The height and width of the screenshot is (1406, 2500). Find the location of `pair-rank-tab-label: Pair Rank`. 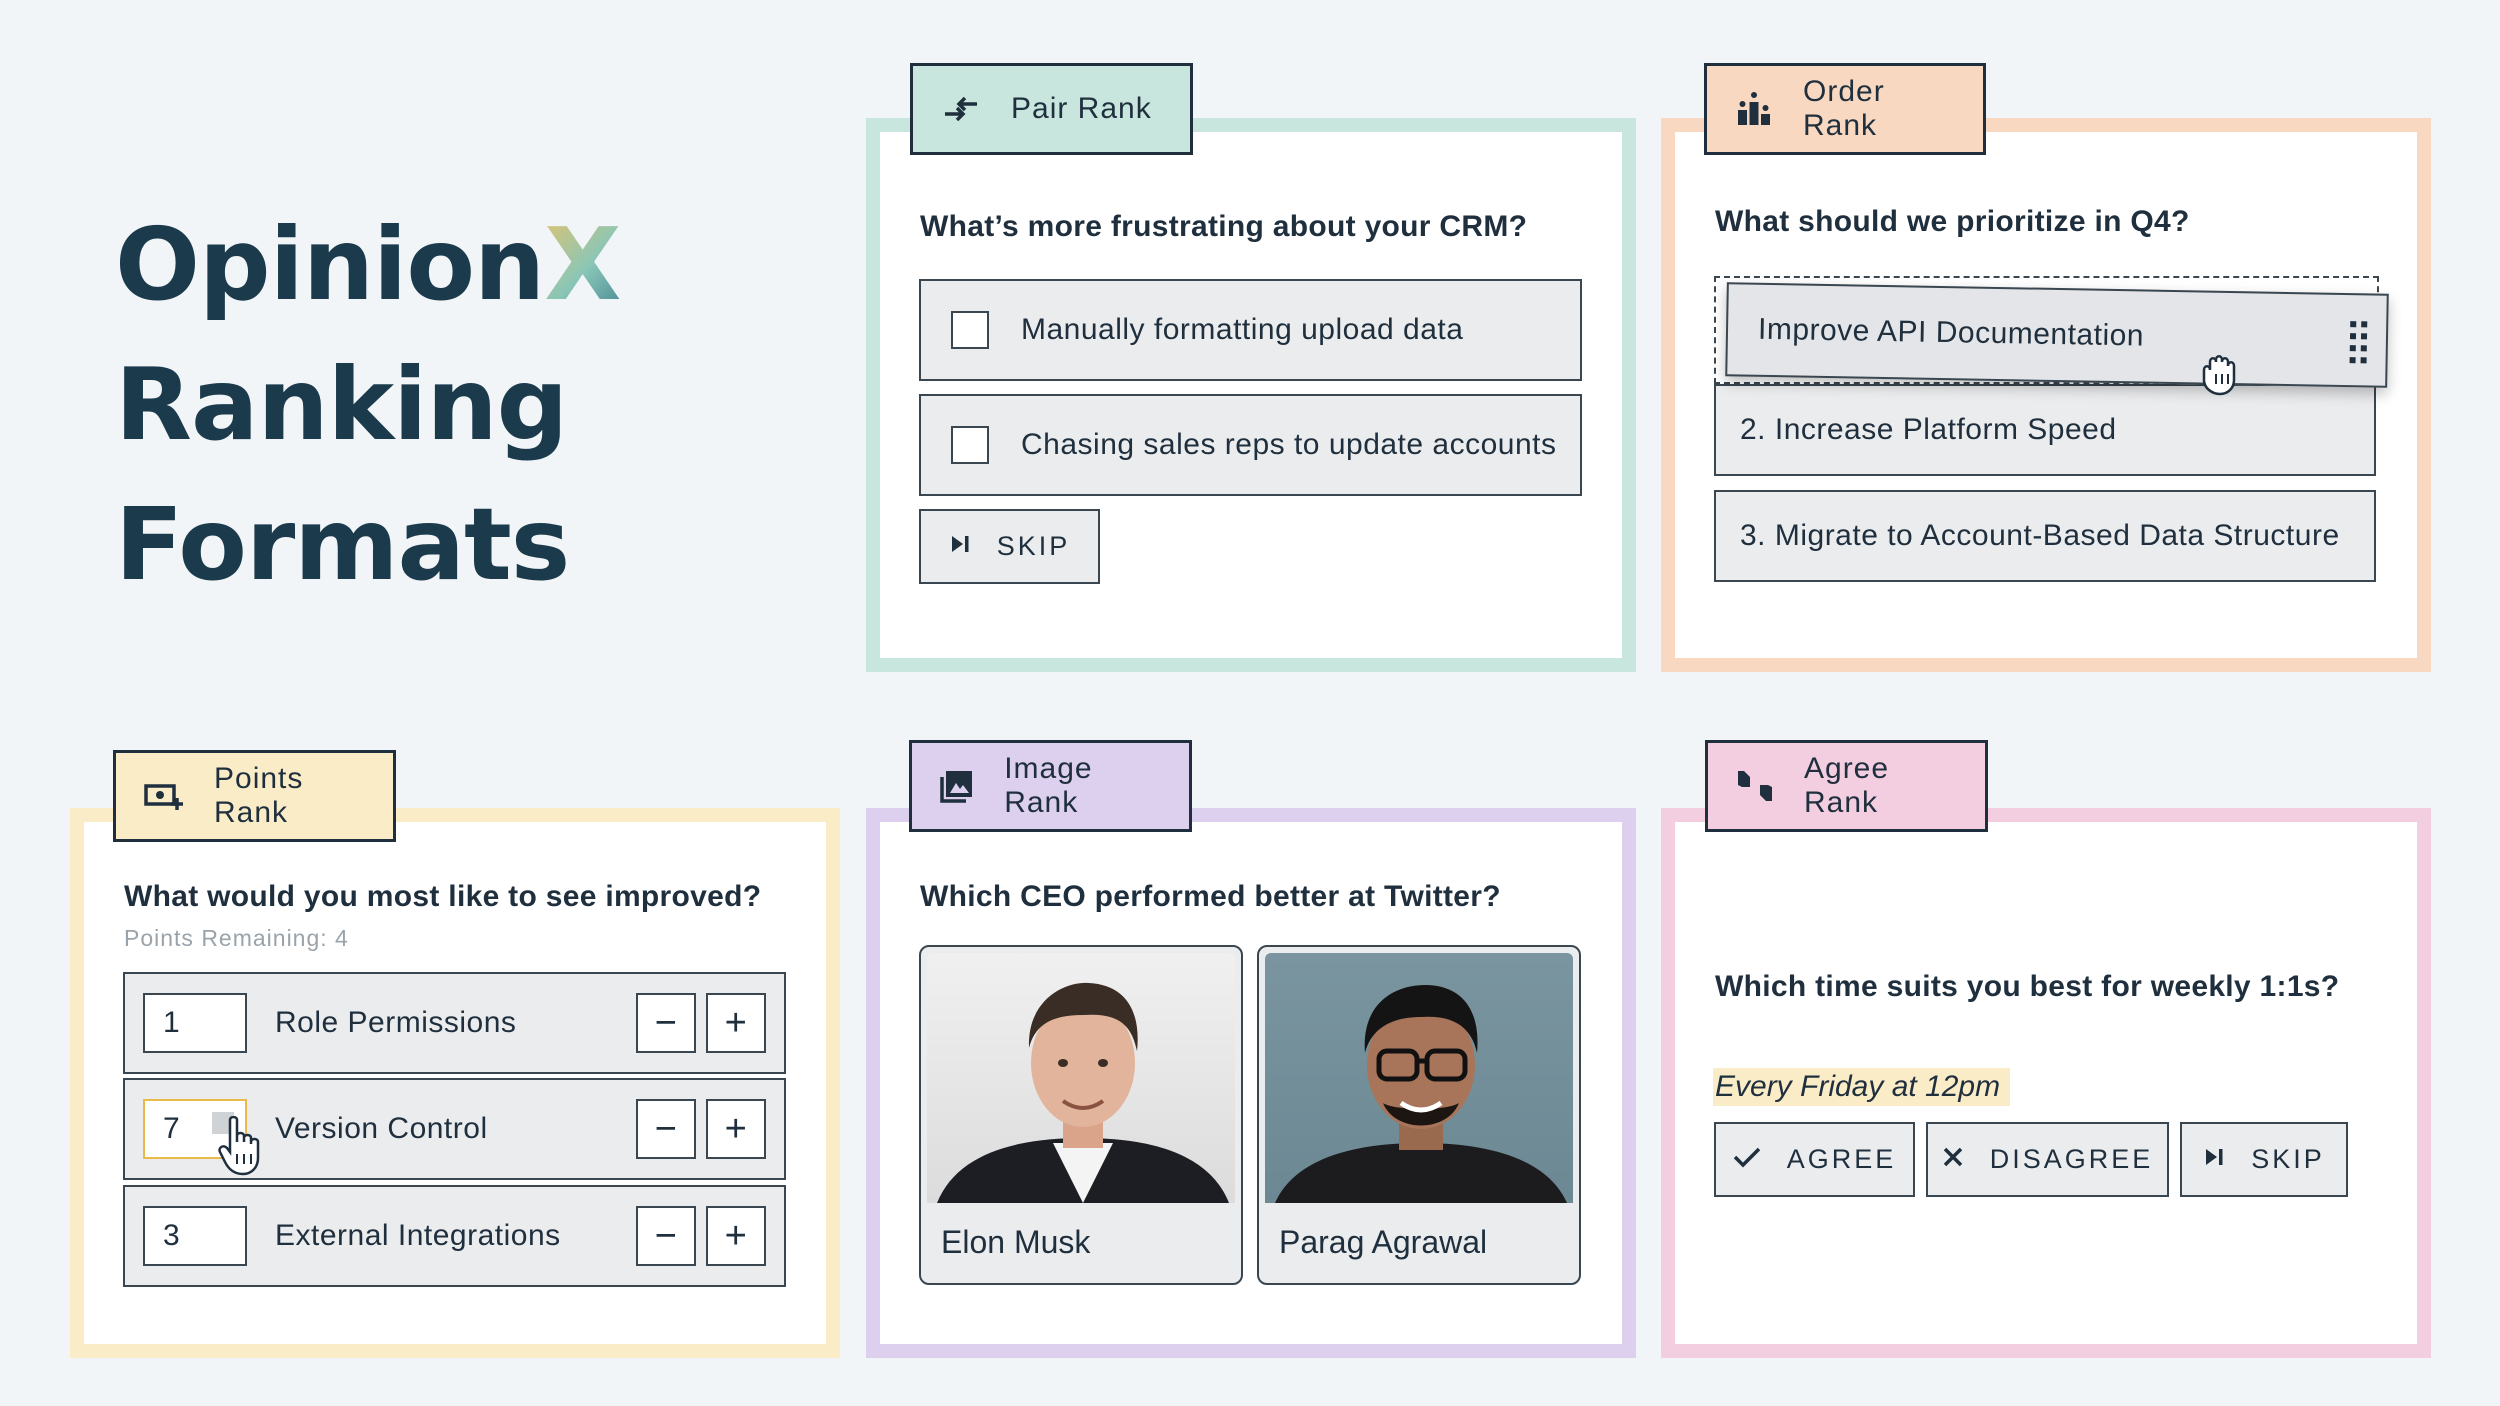

pair-rank-tab-label: Pair Rank is located at coordinates (1081, 108).